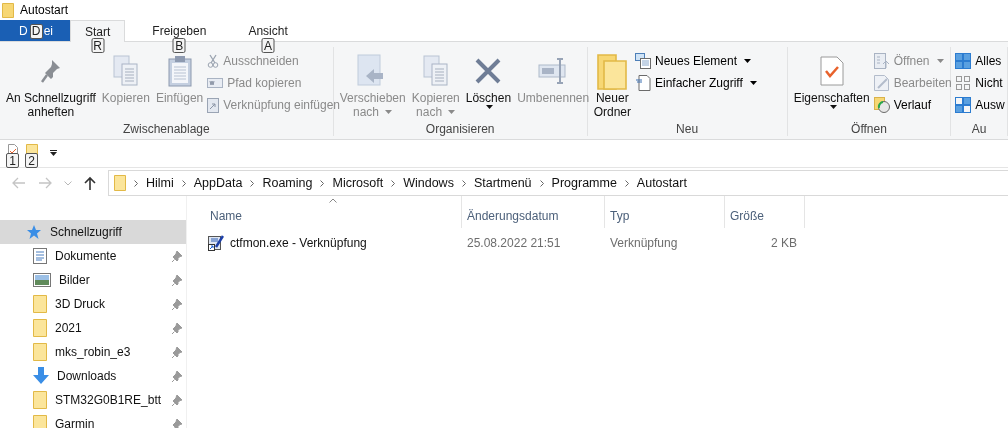 The width and height of the screenshot is (1008, 428). I want to click on sidebar-item: 3D Druck, so click(93, 304).